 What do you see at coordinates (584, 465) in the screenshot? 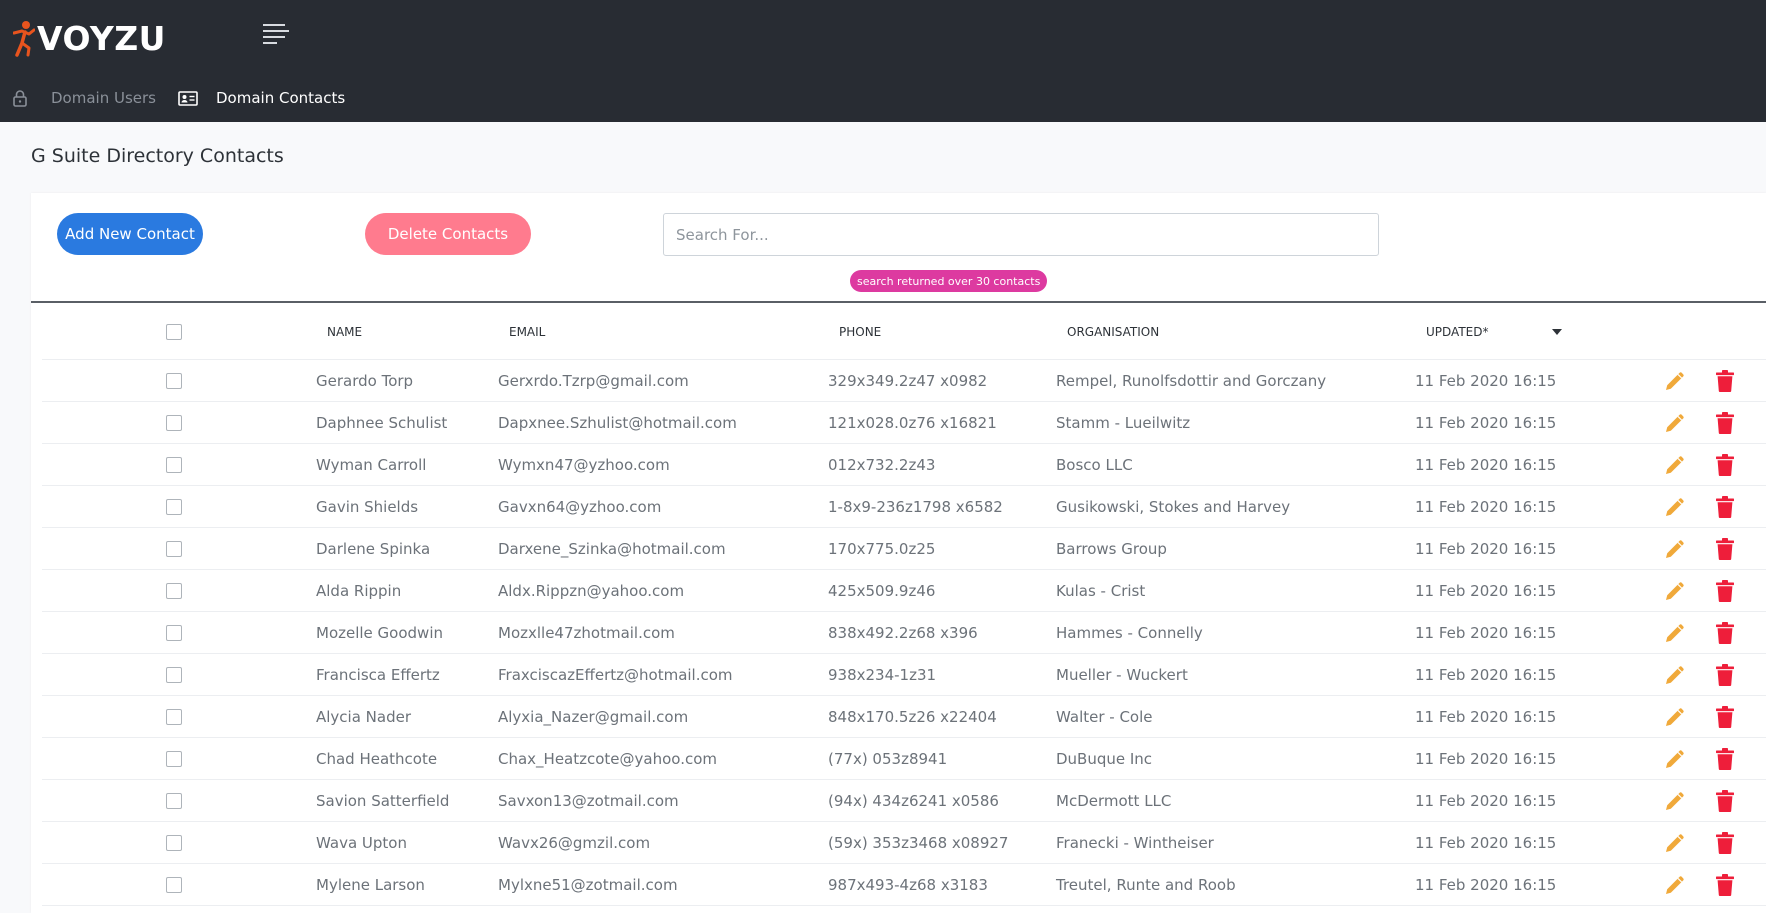
I see `cell-email: Wymxn47@yzhoo.com` at bounding box center [584, 465].